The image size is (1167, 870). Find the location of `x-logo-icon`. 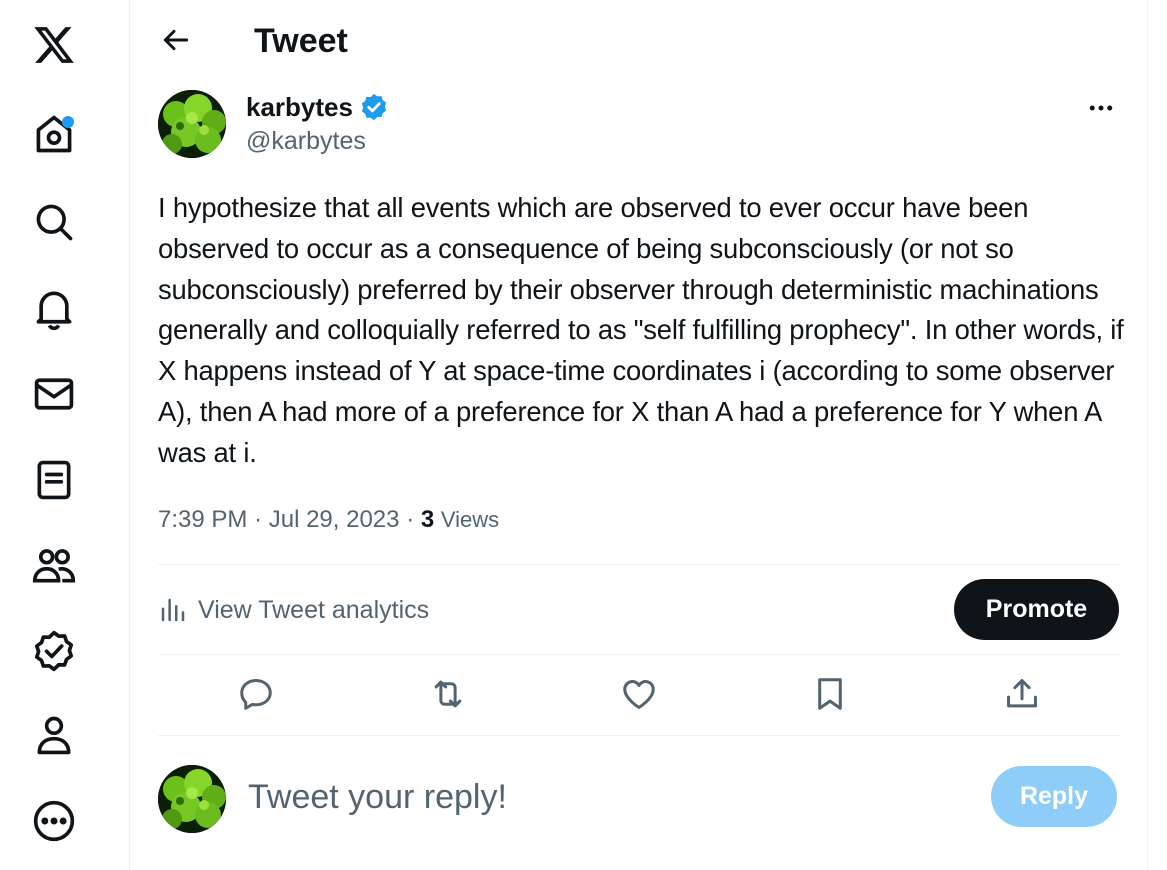

x-logo-icon is located at coordinates (54, 45).